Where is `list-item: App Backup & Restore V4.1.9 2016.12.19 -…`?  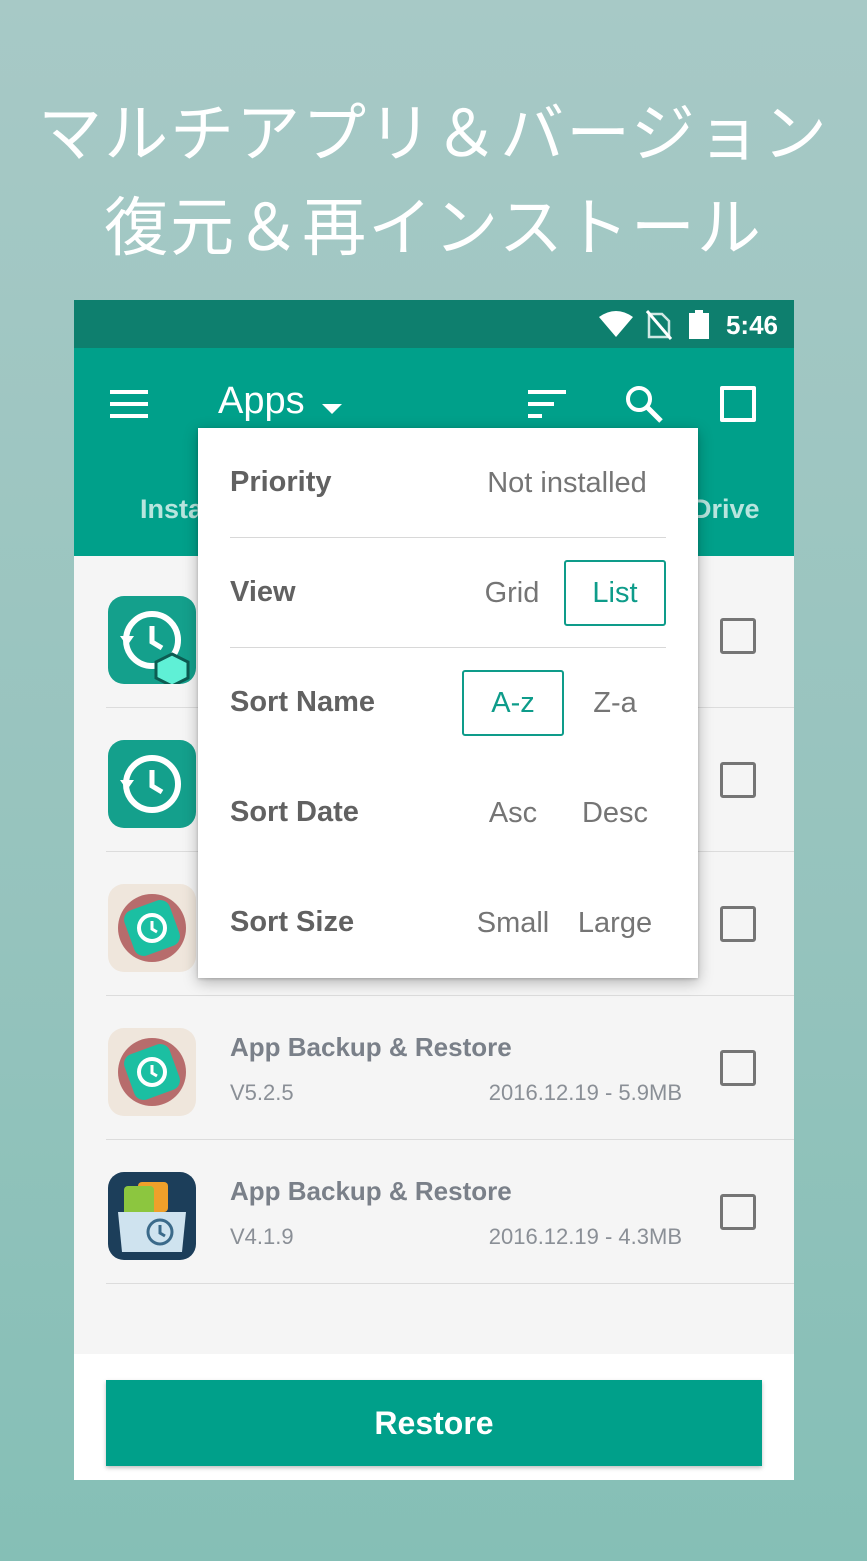
list-item: App Backup & Restore V4.1.9 2016.12.19 -… is located at coordinates (450, 1212).